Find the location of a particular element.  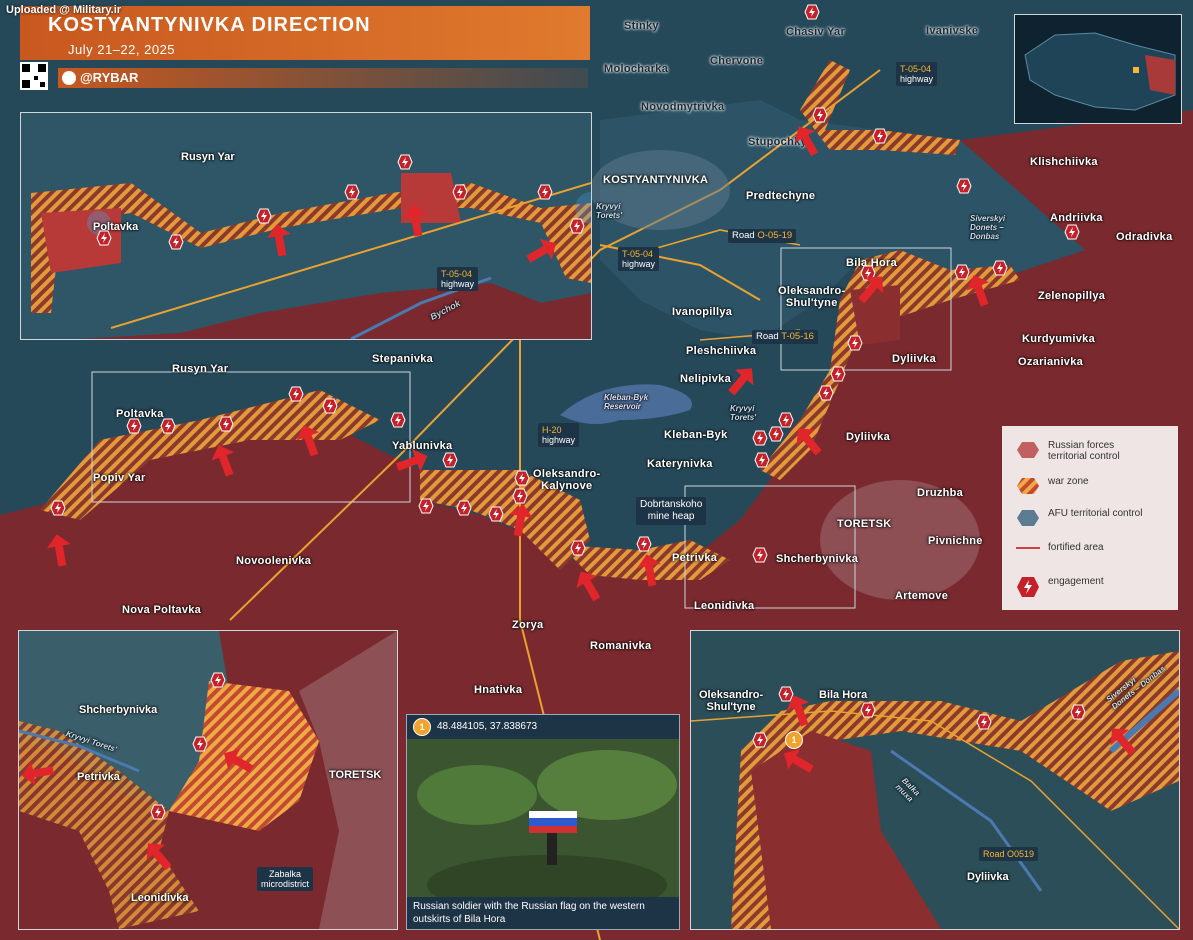

place-artemove: Artemove is located at coordinates (922, 596).